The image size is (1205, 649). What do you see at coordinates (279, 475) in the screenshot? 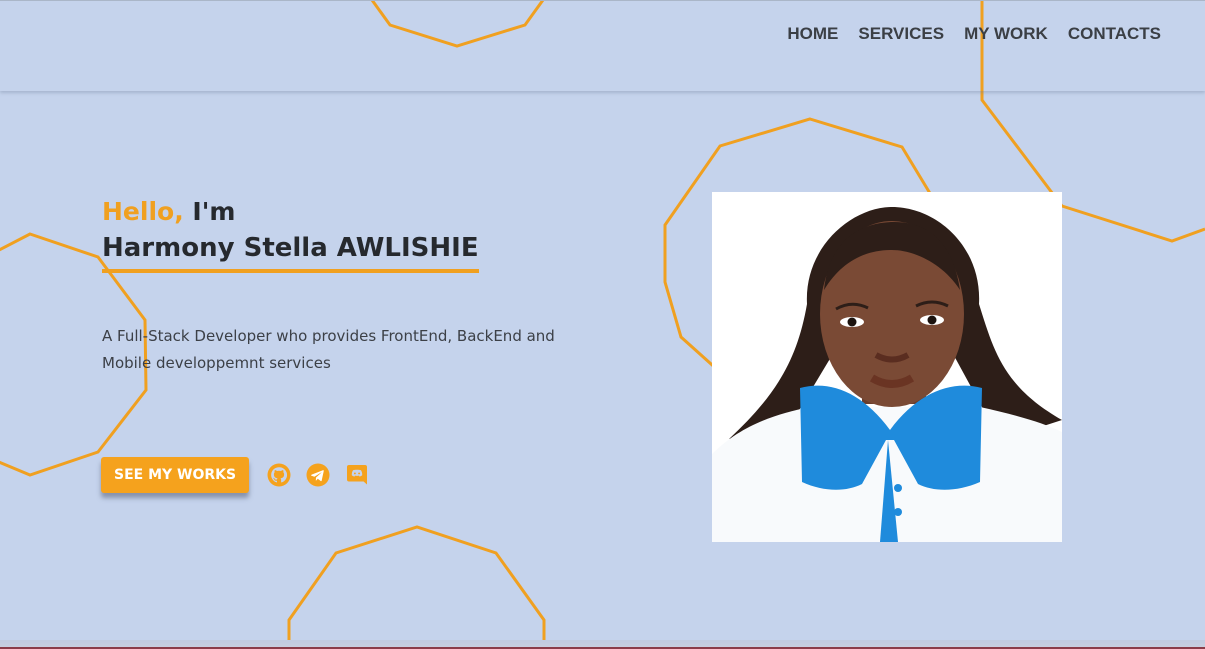
I see `github-icon` at bounding box center [279, 475].